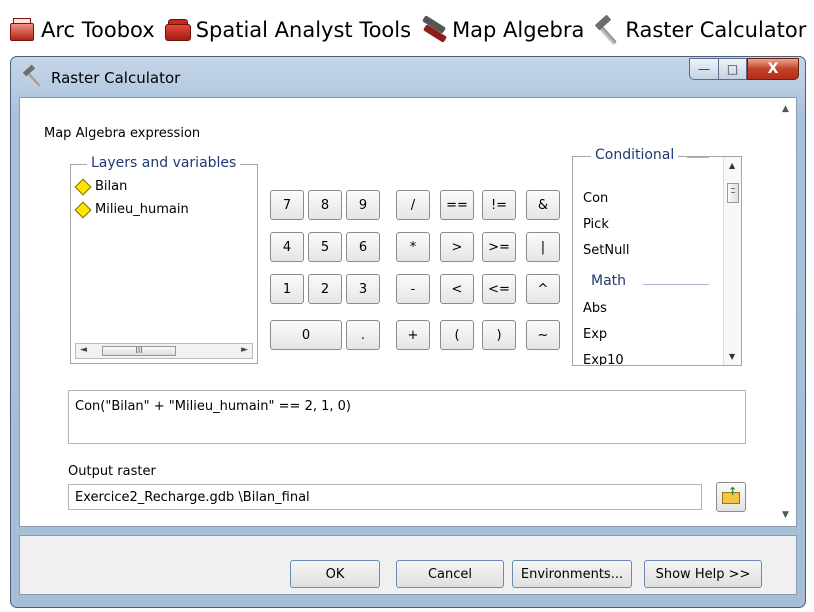 The width and height of the screenshot is (814, 612). What do you see at coordinates (142, 209) in the screenshot?
I see `layer-label: Milieu_humain` at bounding box center [142, 209].